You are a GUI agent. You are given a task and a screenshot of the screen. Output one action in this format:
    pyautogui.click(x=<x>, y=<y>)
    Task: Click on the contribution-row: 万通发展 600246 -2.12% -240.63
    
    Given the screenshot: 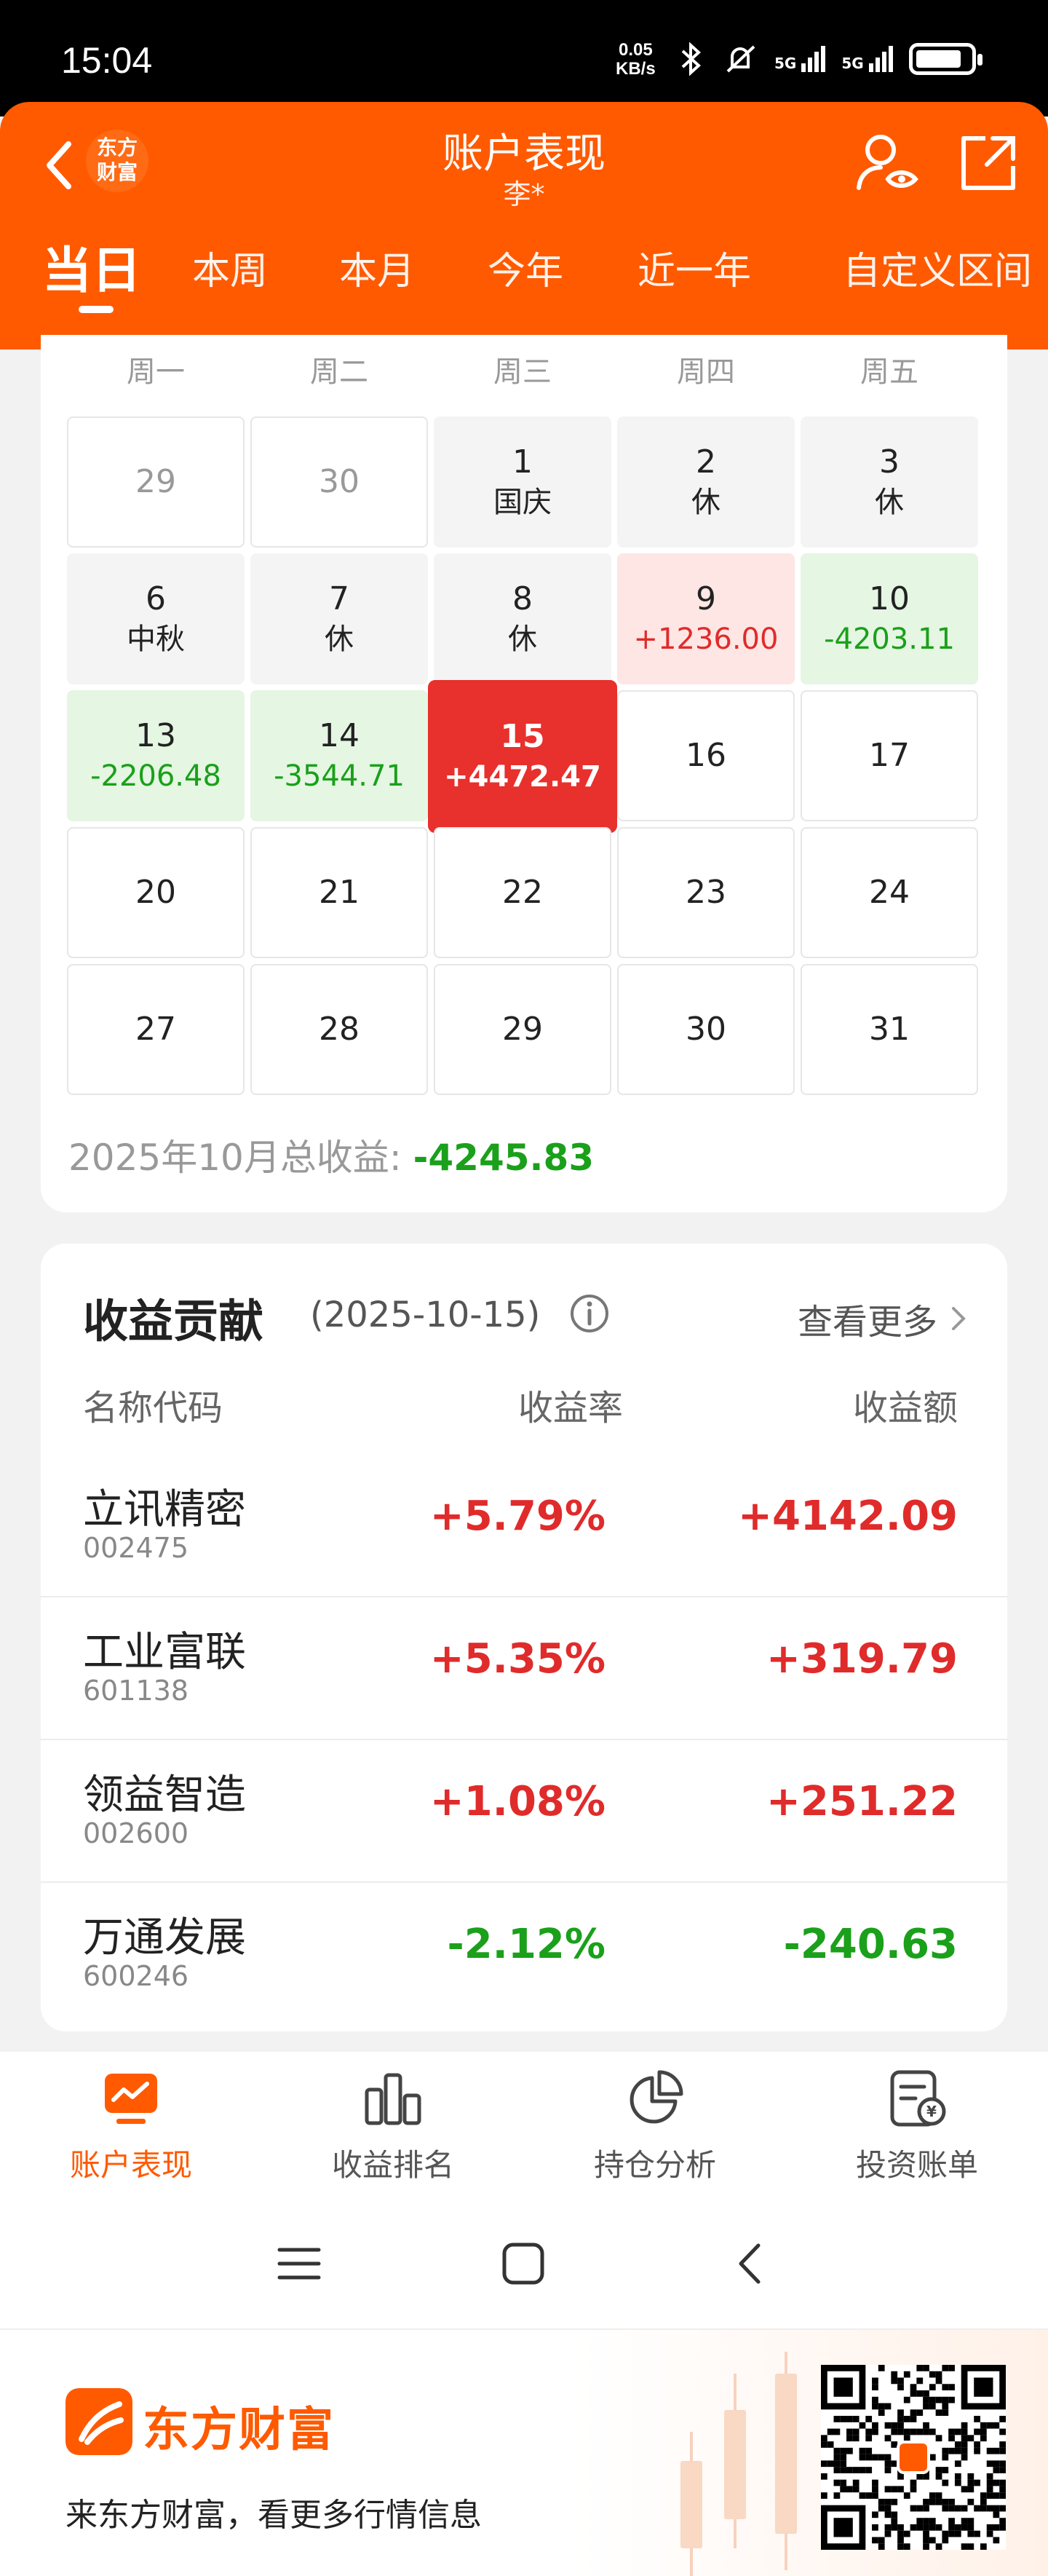 What is the action you would take?
    pyautogui.click(x=524, y=1954)
    